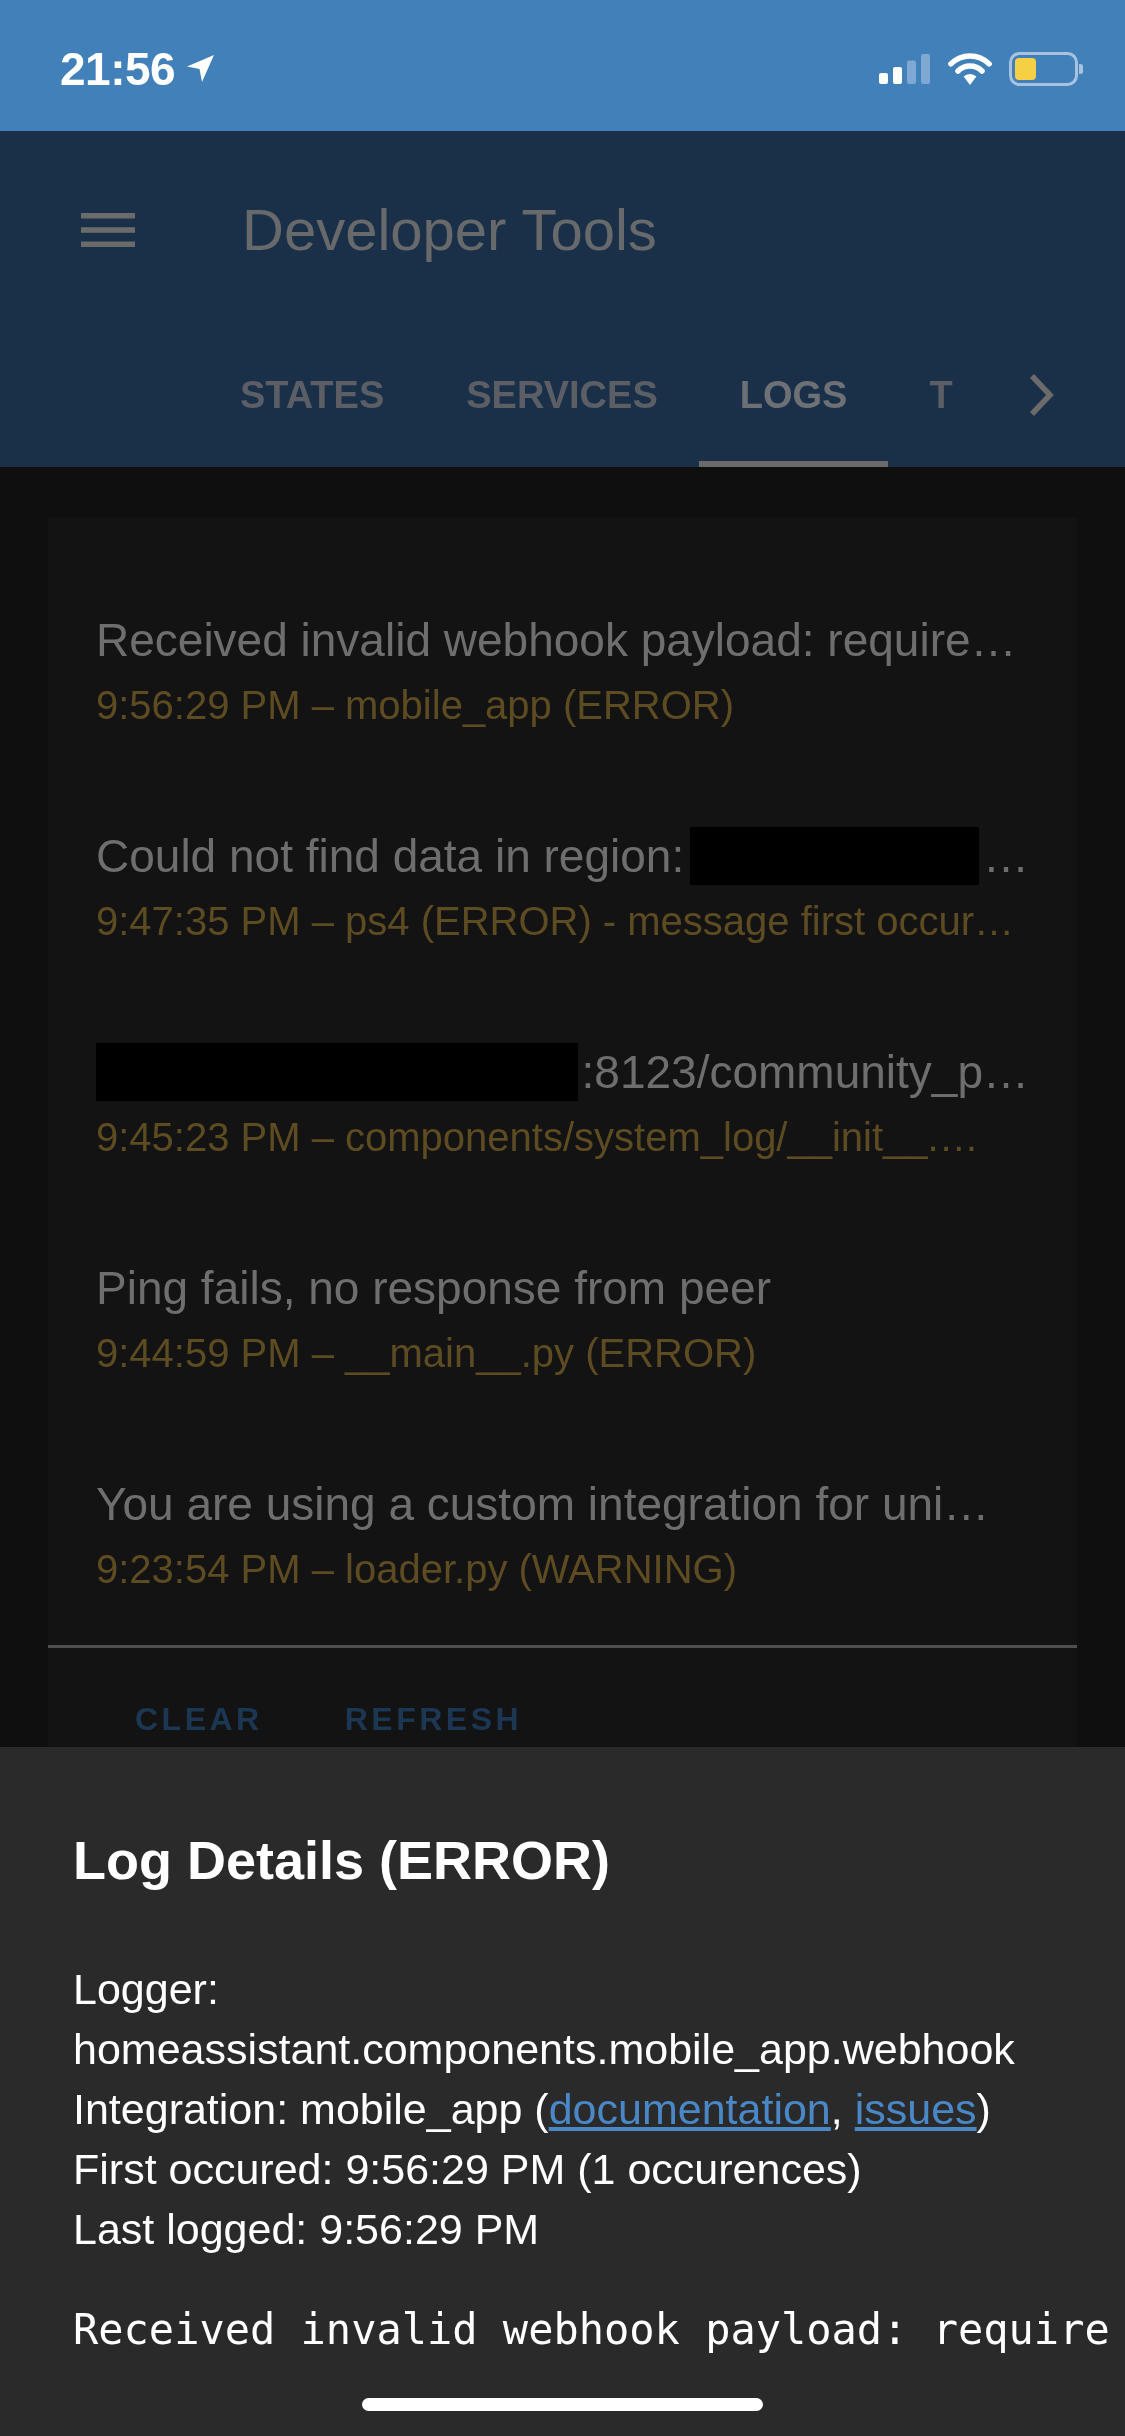 Image resolution: width=1125 pixels, height=2436 pixels. What do you see at coordinates (544, 2019) in the screenshot?
I see `logger-text: Logger: homeassistant.components.mobile_app.webhook` at bounding box center [544, 2019].